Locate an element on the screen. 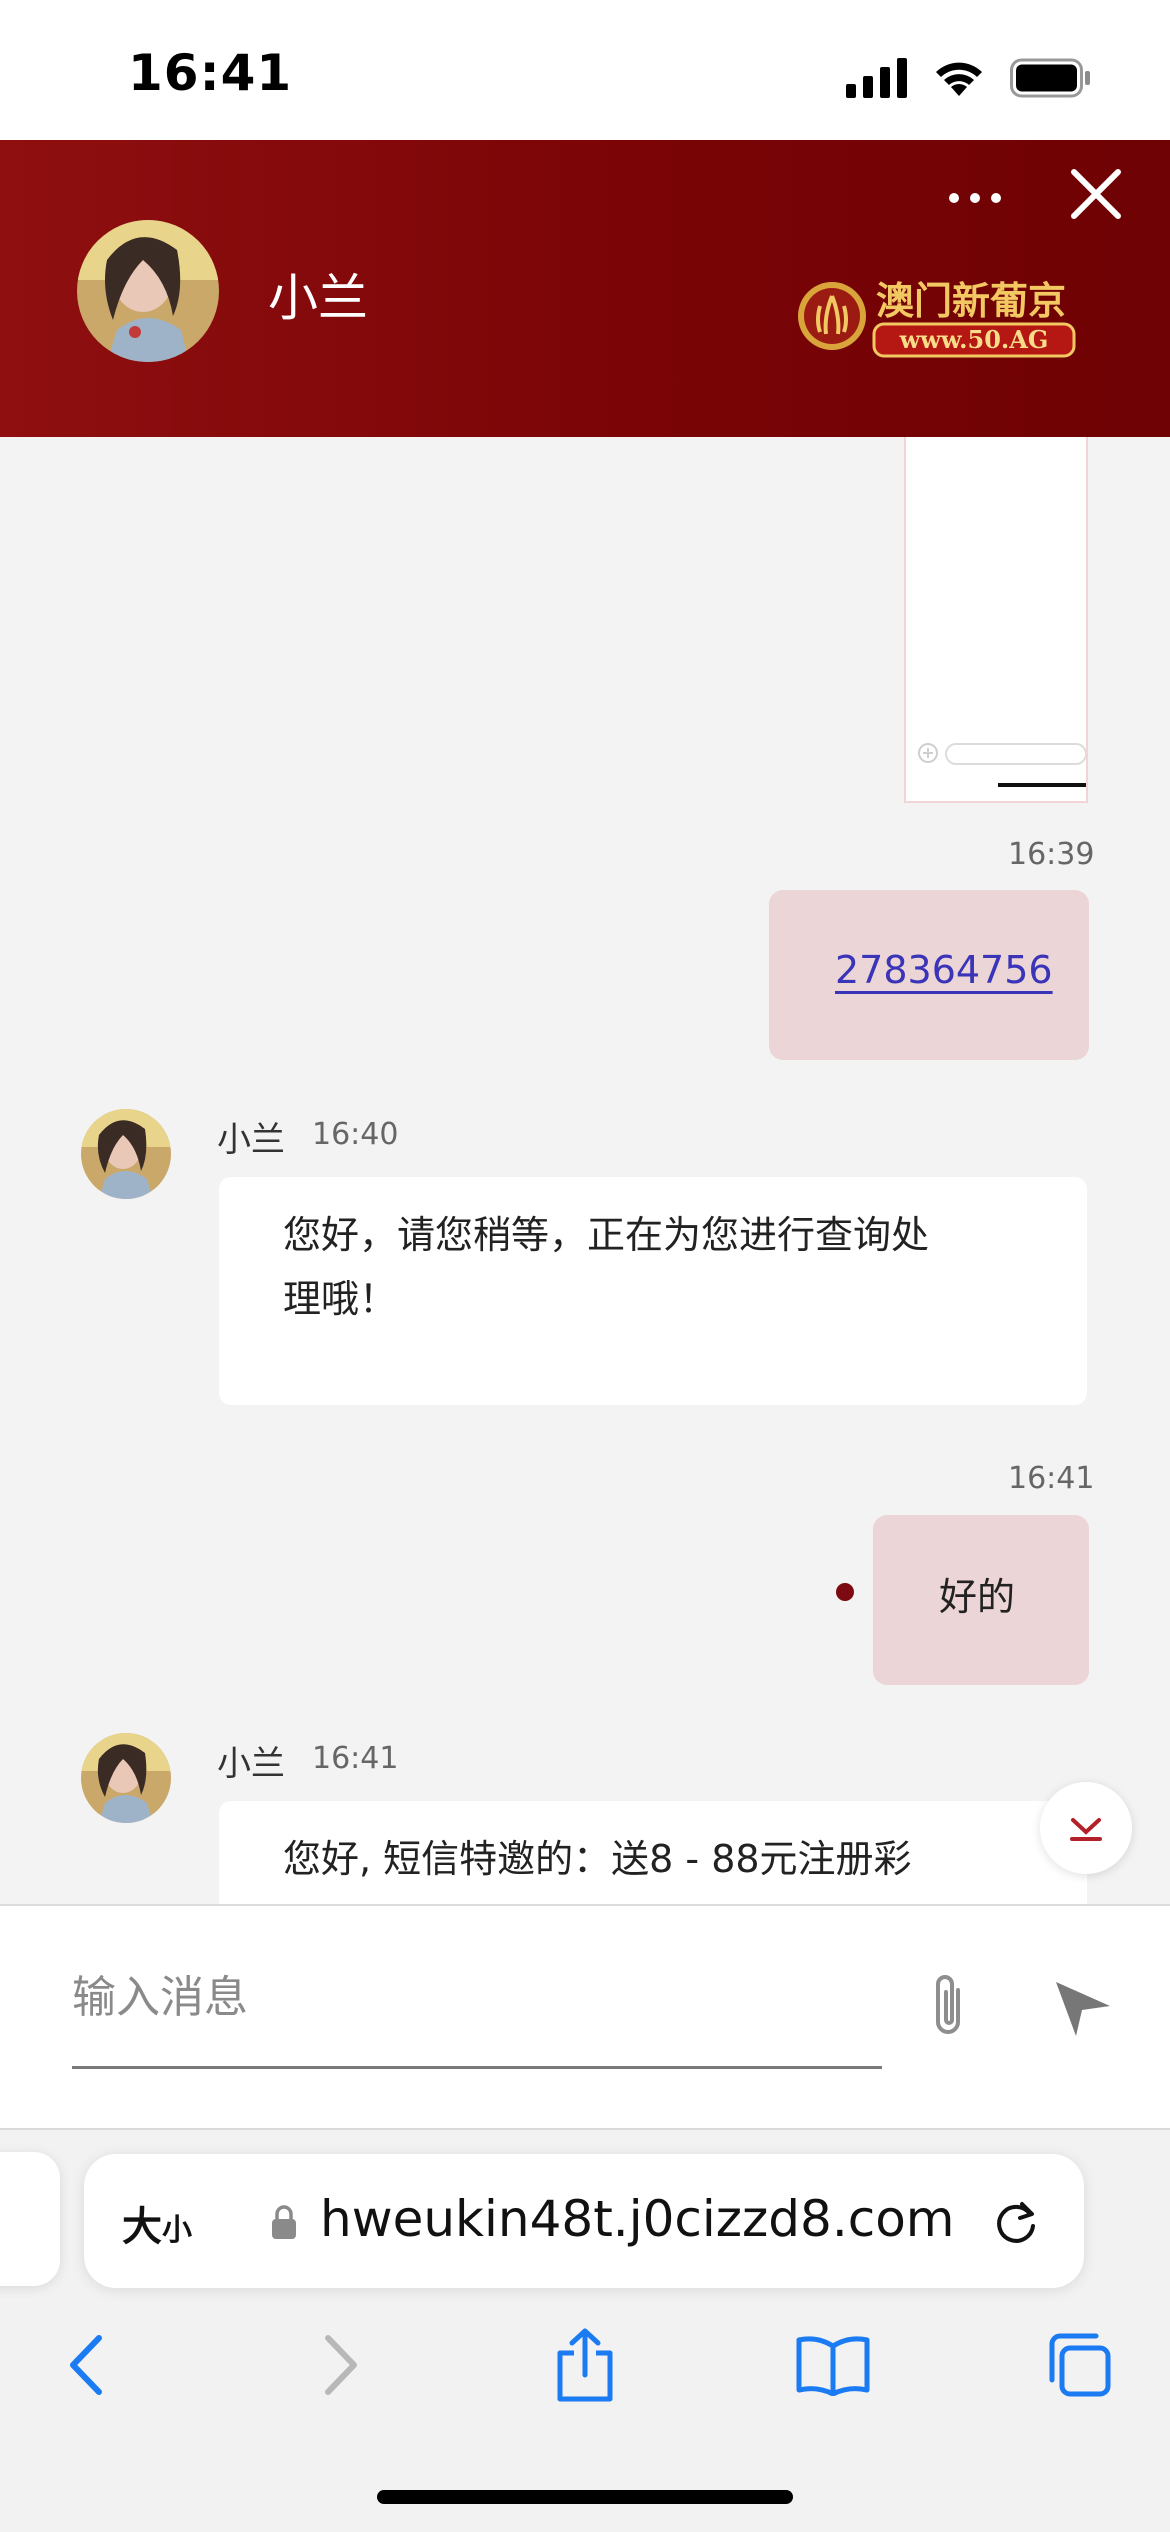 The height and width of the screenshot is (2532, 1170). share-button is located at coordinates (585, 2365).